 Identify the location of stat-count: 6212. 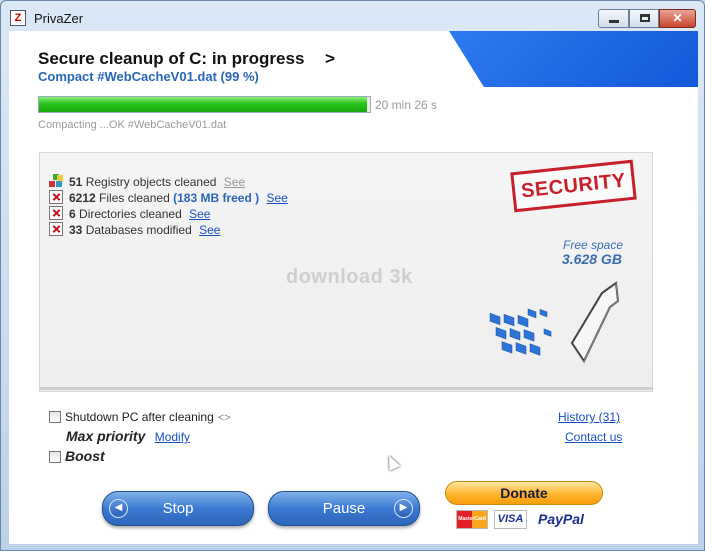
(82, 198).